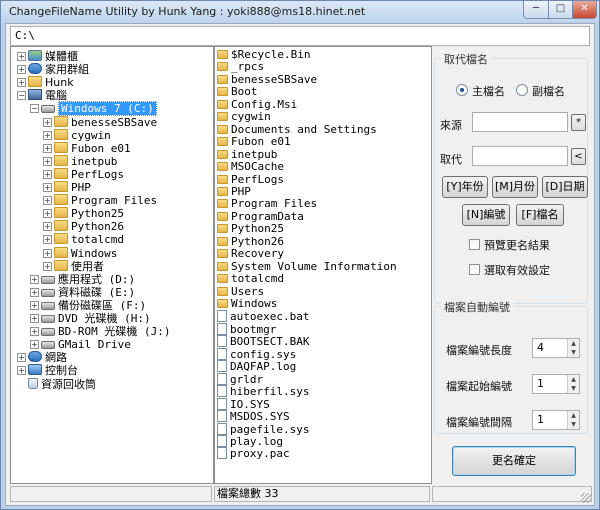 Image resolution: width=600 pixels, height=510 pixels. What do you see at coordinates (514, 461) in the screenshot?
I see `confirm-rename-button: 更名確定` at bounding box center [514, 461].